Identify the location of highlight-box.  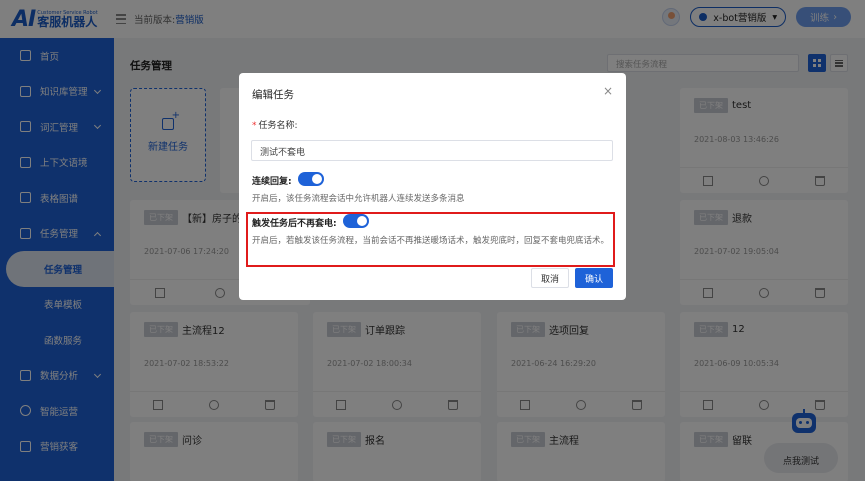
(430, 239).